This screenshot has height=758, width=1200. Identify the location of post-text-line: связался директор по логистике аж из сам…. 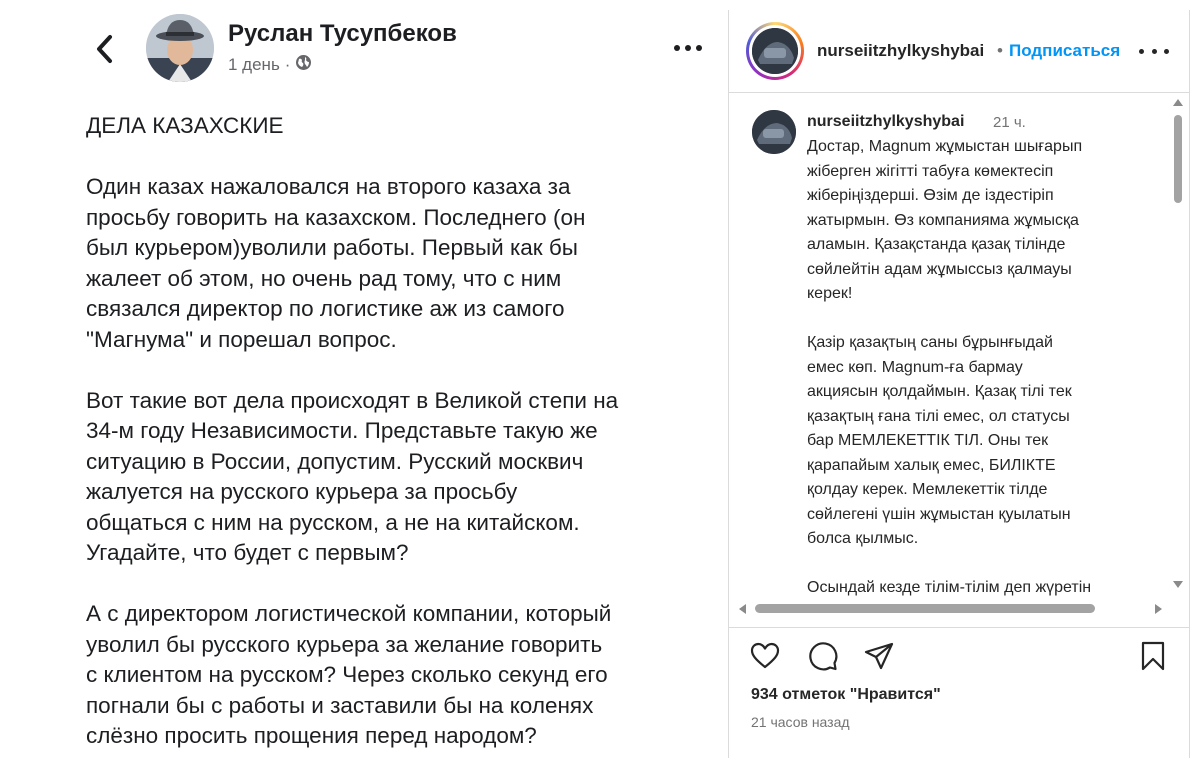
(325, 308).